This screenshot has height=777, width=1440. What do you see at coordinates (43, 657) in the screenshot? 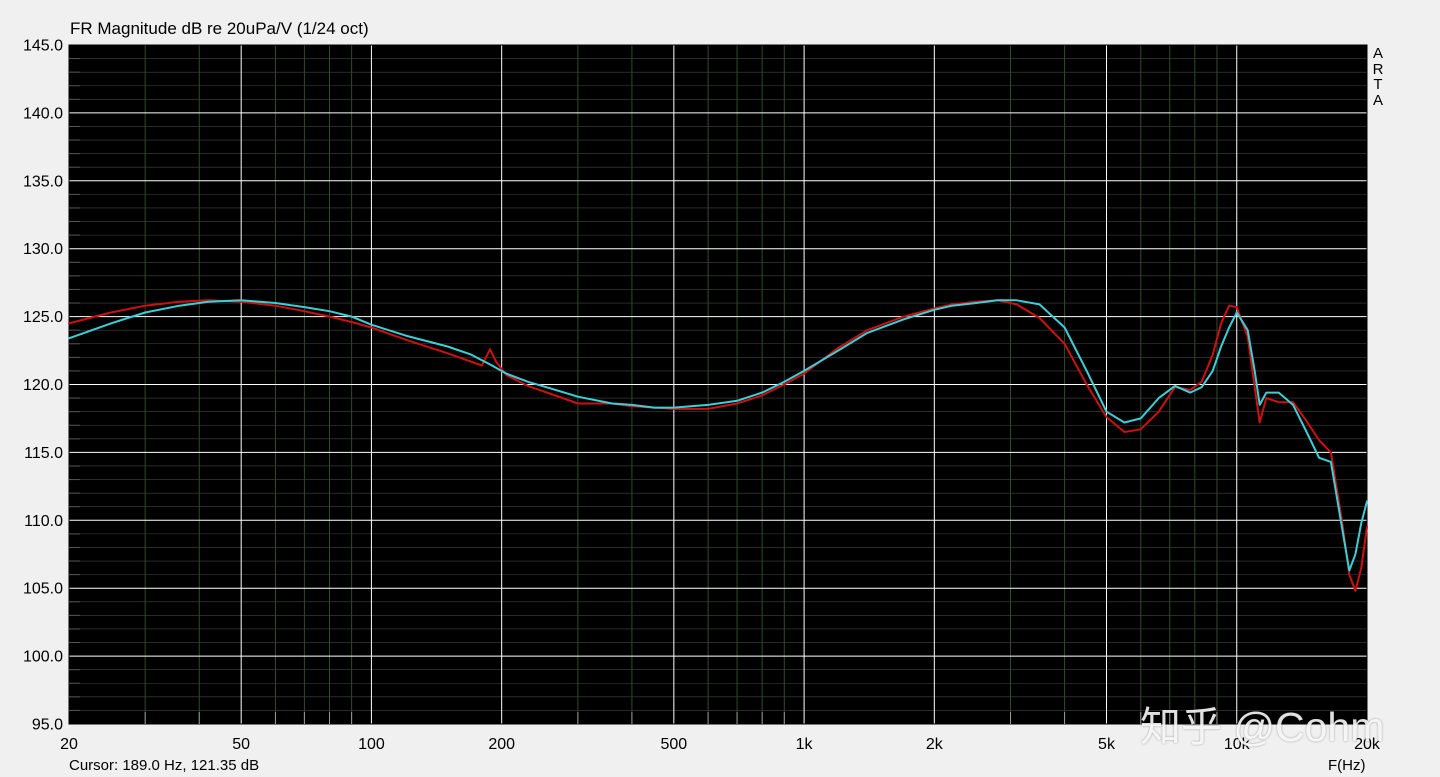
I see `y-tick-label: 100.0` at bounding box center [43, 657].